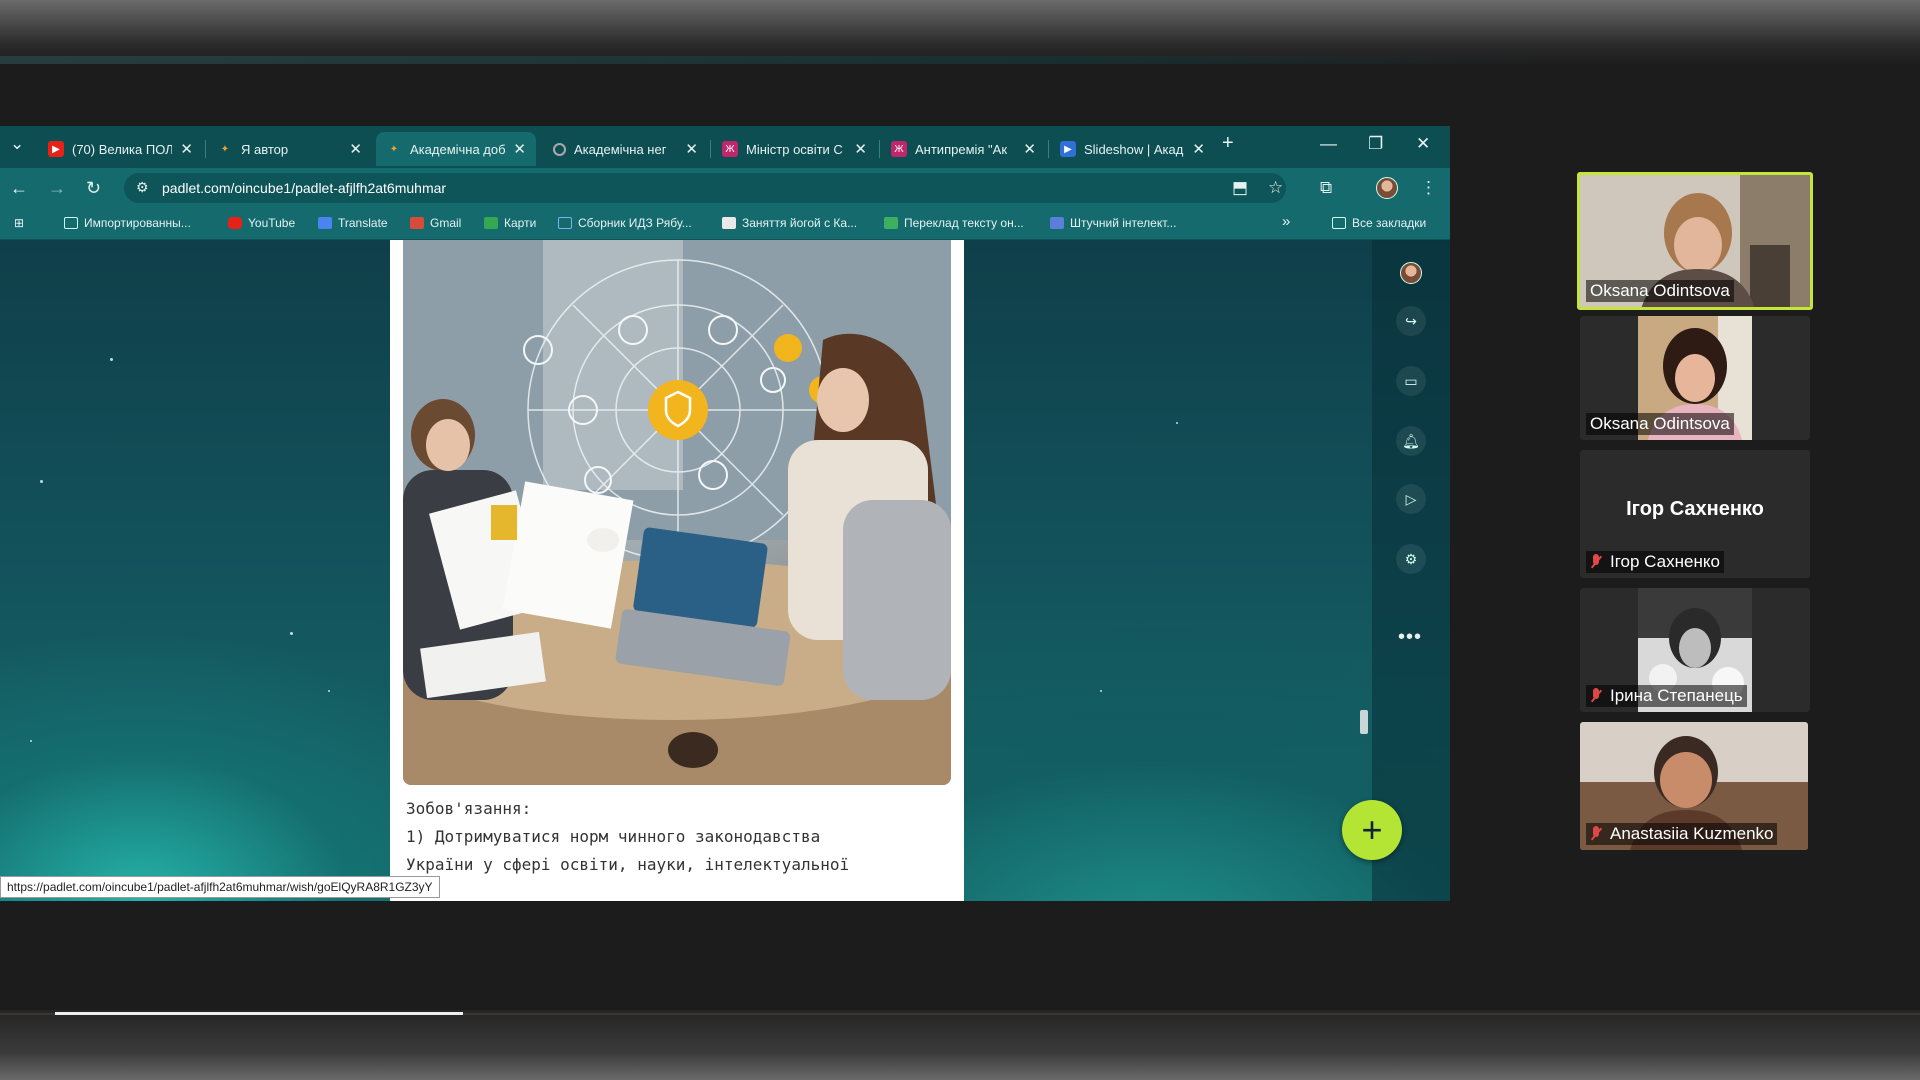  Describe the element at coordinates (1695, 509) in the screenshot. I see `participant-display-name: Ігор Сахненко` at that location.